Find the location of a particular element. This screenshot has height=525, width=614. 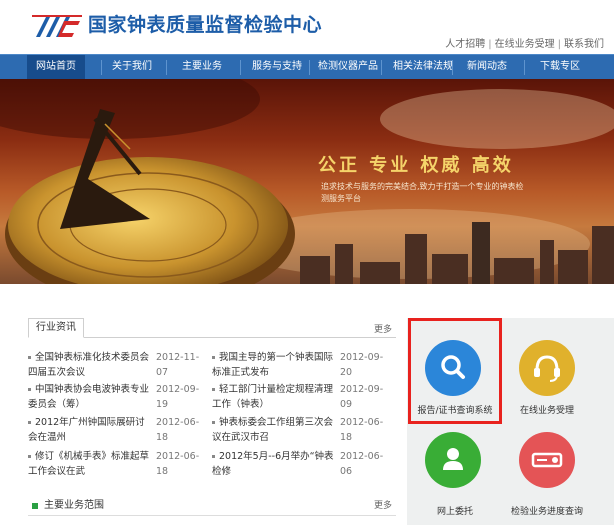

news-date: 2012-09-19 is located at coordinates (178, 397).